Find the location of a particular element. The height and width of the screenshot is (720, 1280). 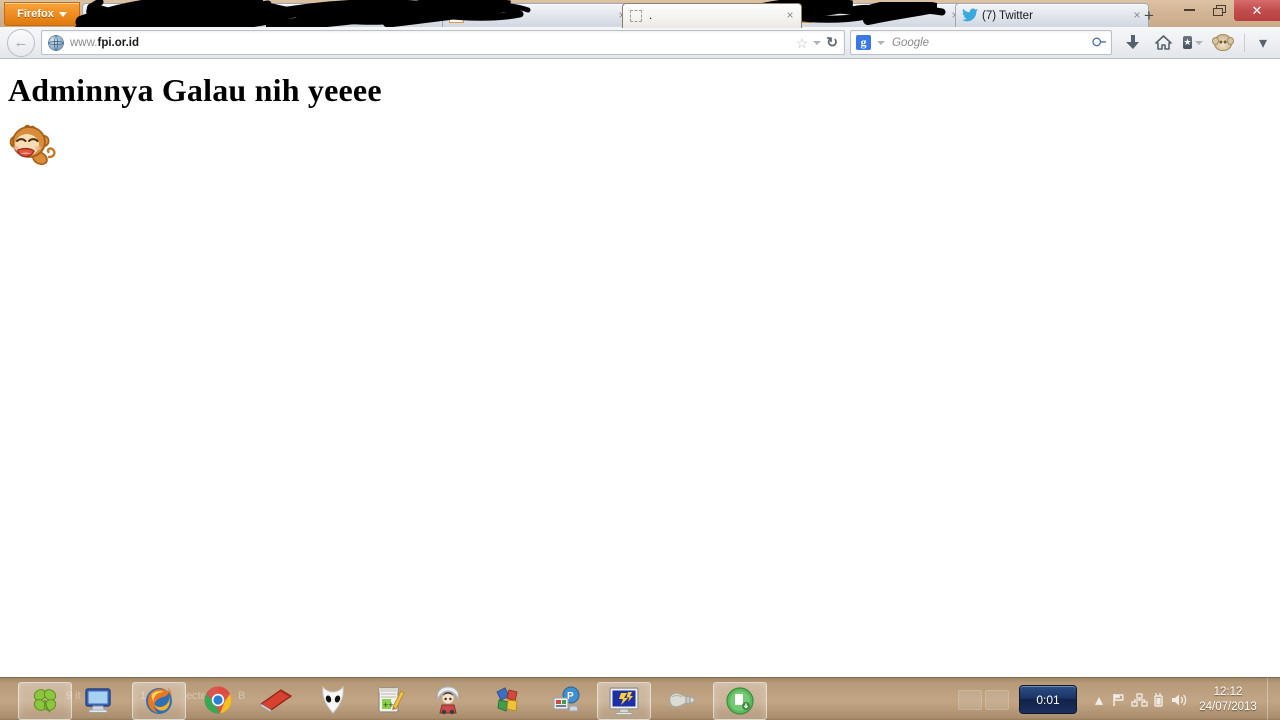

bookmarks-star-icon: ★ is located at coordinates (1187, 42).